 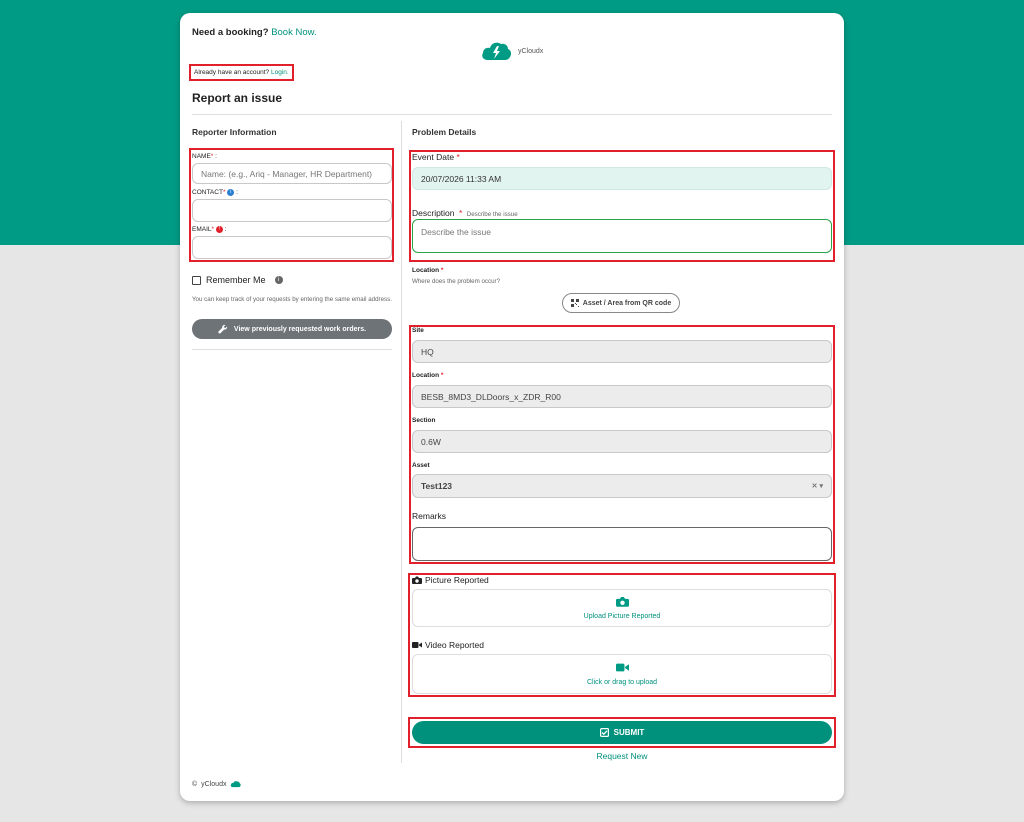 I want to click on check-square-icon, so click(x=604, y=732).